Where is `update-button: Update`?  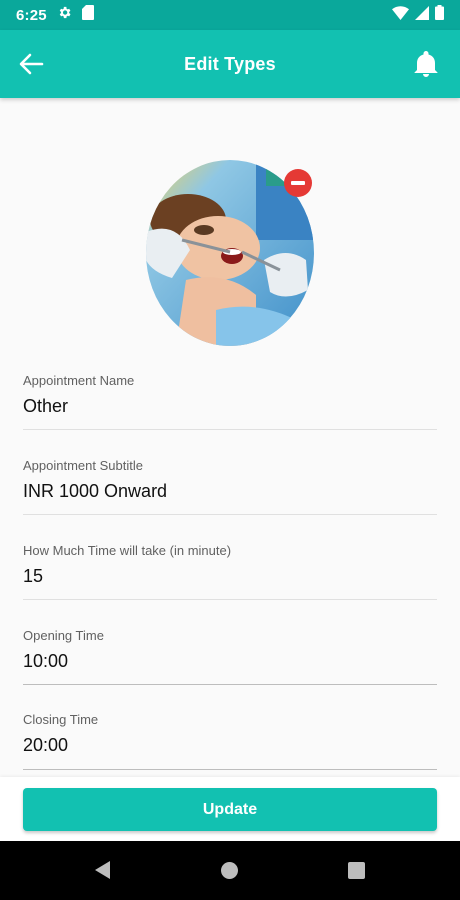
update-button: Update is located at coordinates (230, 809).